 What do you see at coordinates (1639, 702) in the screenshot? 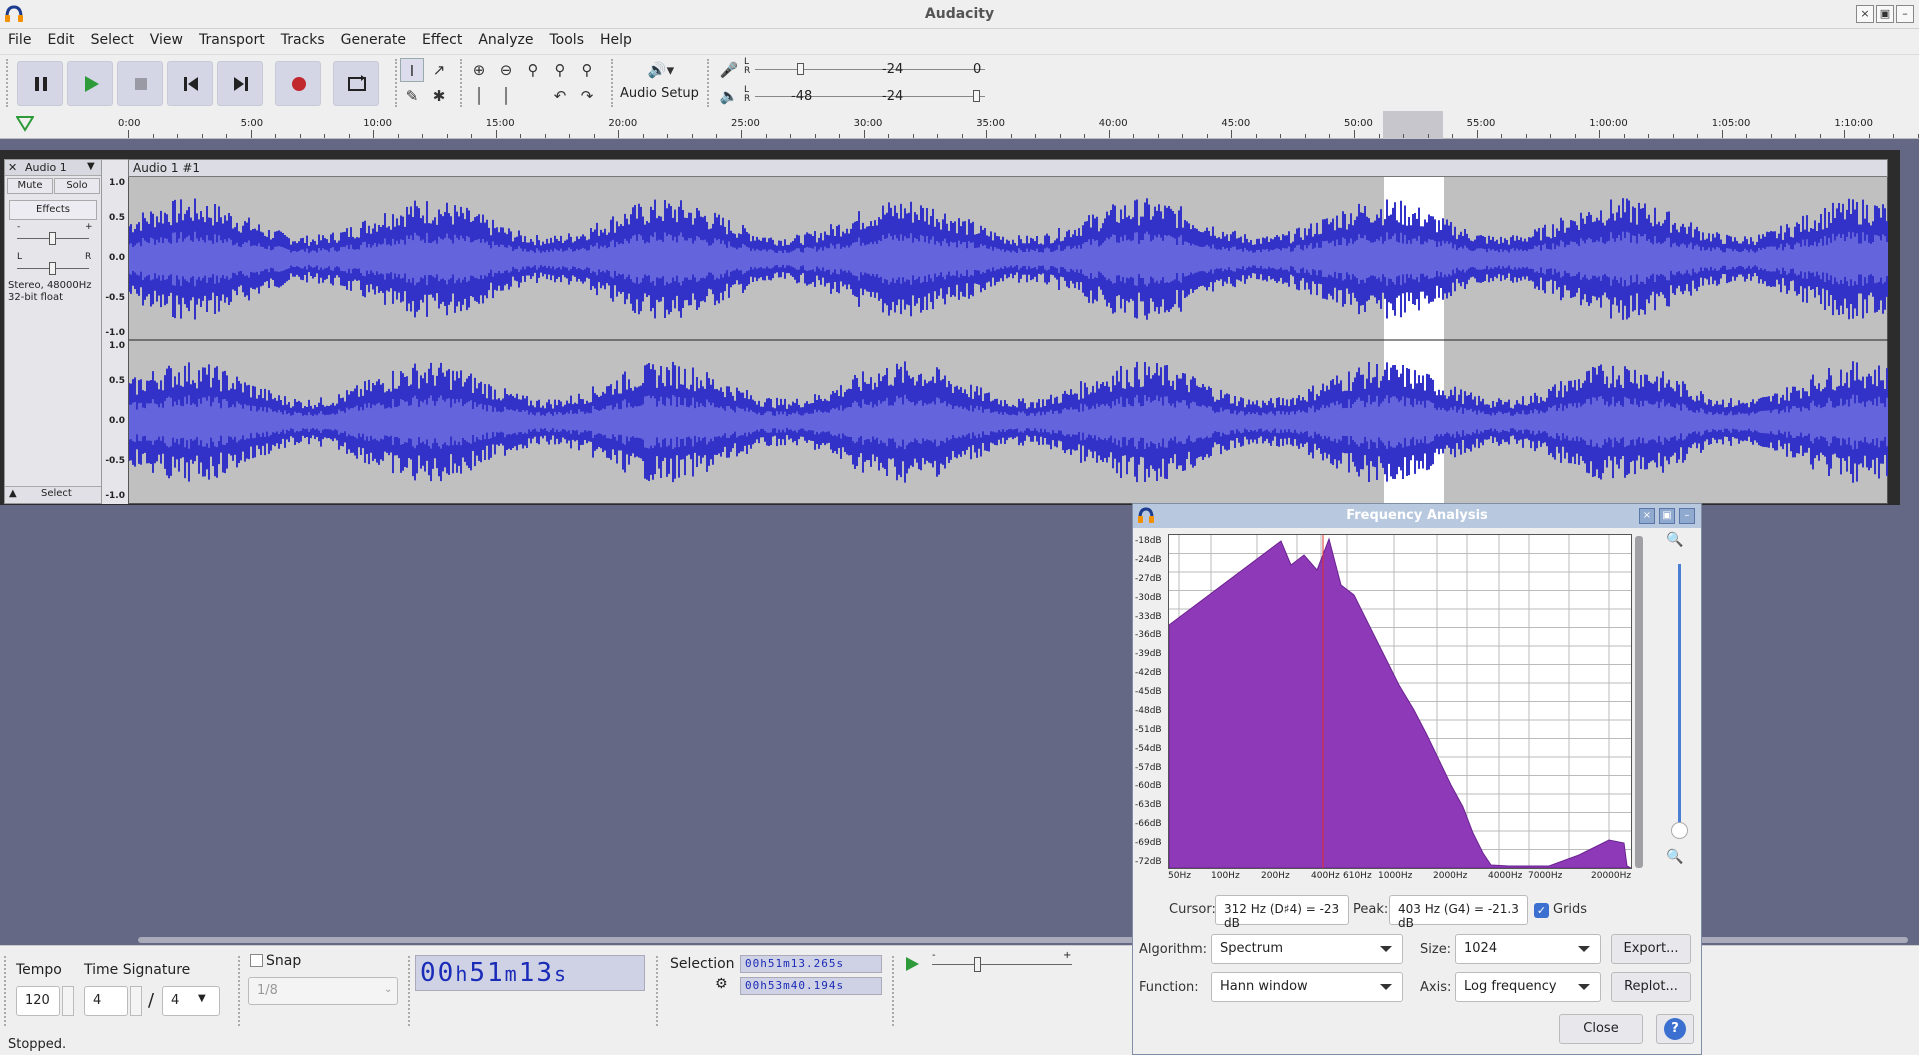
I see `plot-vertical-scrollbar` at bounding box center [1639, 702].